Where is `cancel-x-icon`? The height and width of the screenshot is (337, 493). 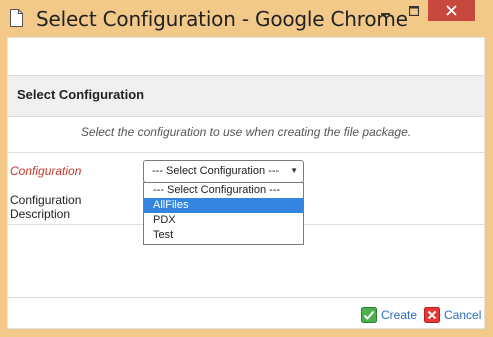
cancel-x-icon is located at coordinates (432, 315).